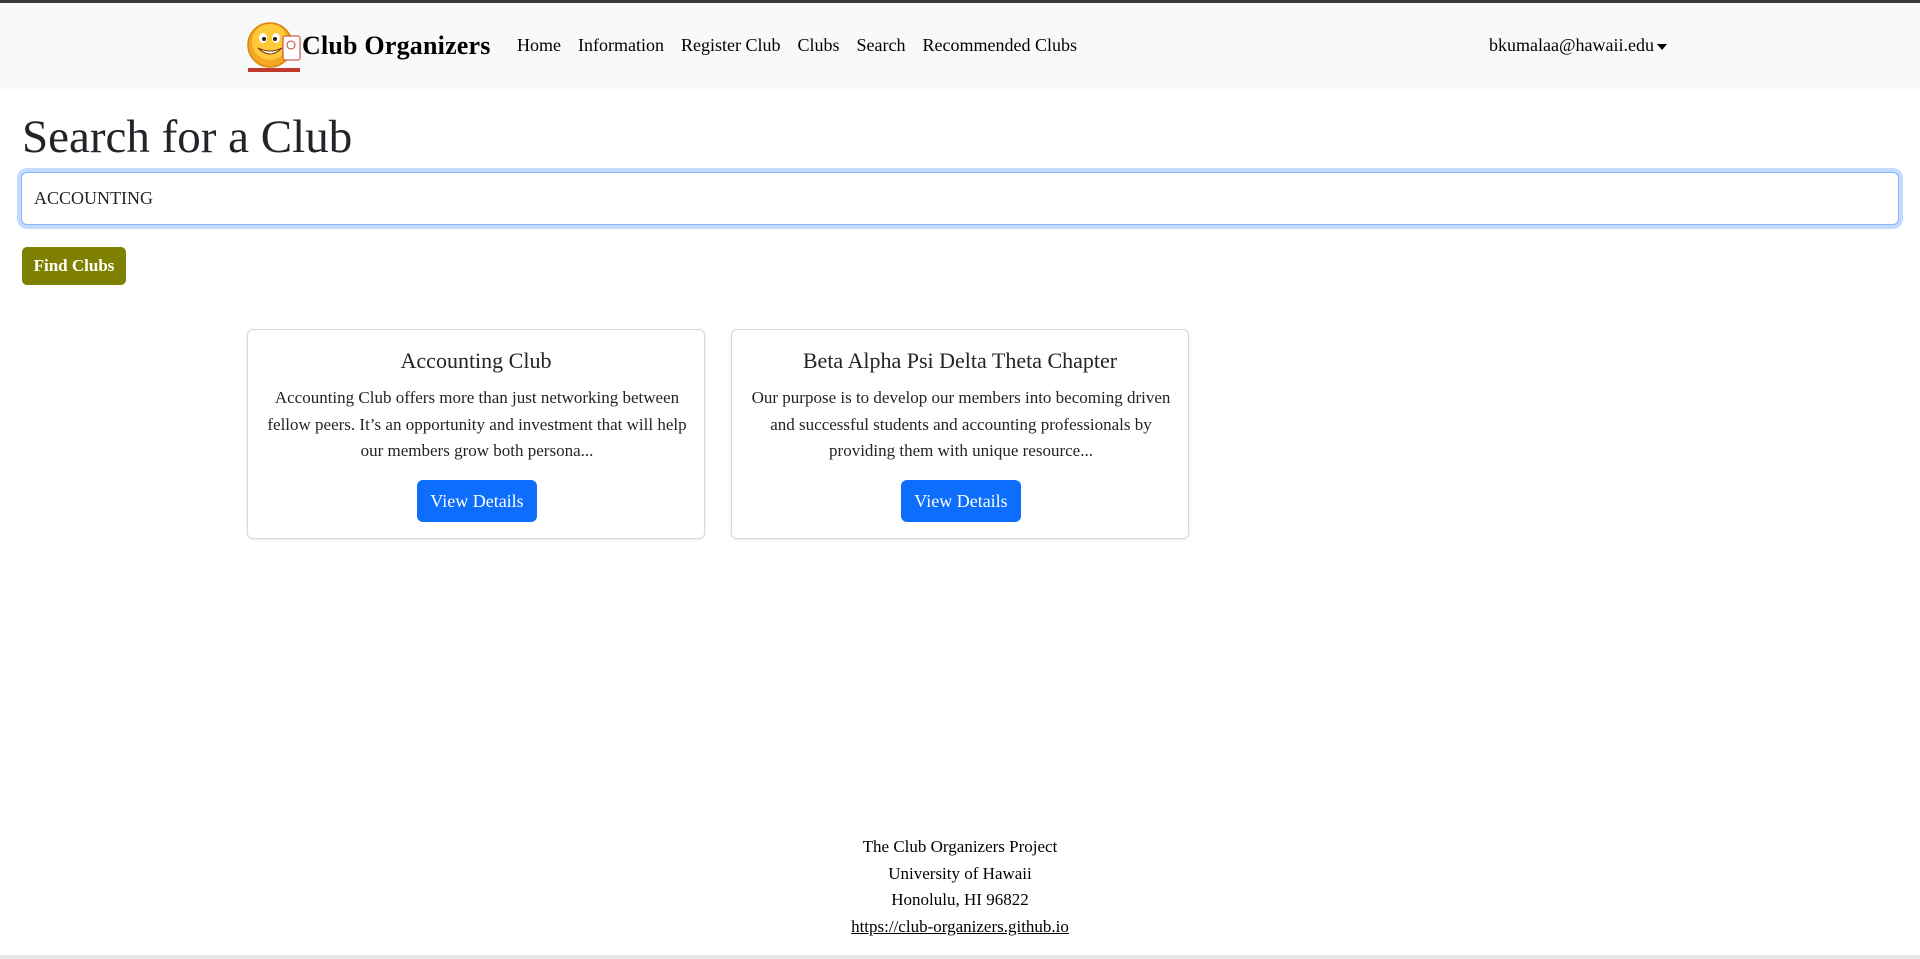 This screenshot has width=1920, height=959. I want to click on caret-down-icon, so click(1662, 46).